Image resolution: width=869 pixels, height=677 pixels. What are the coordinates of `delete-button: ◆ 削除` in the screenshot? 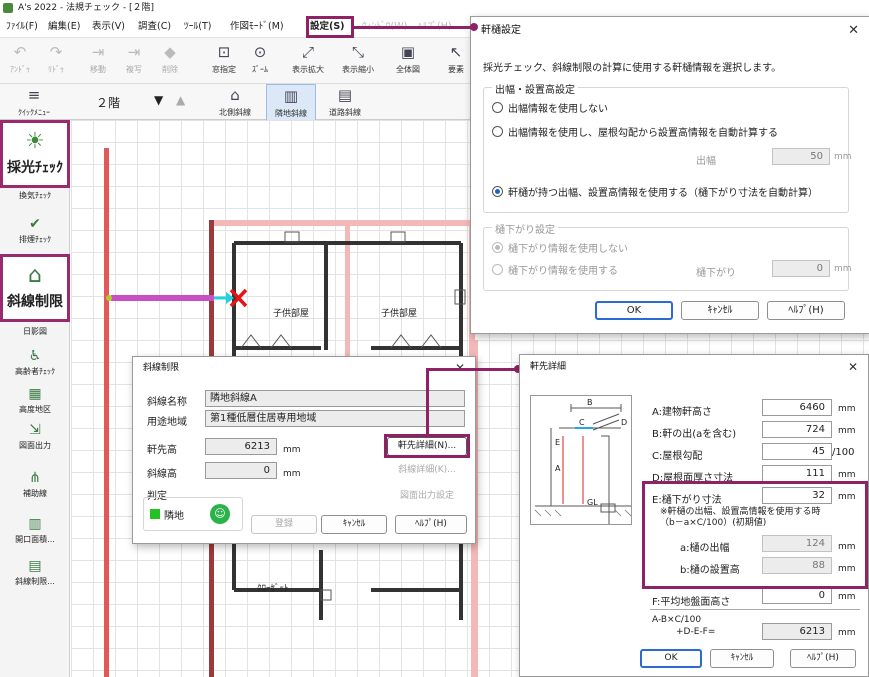 It's located at (170, 61).